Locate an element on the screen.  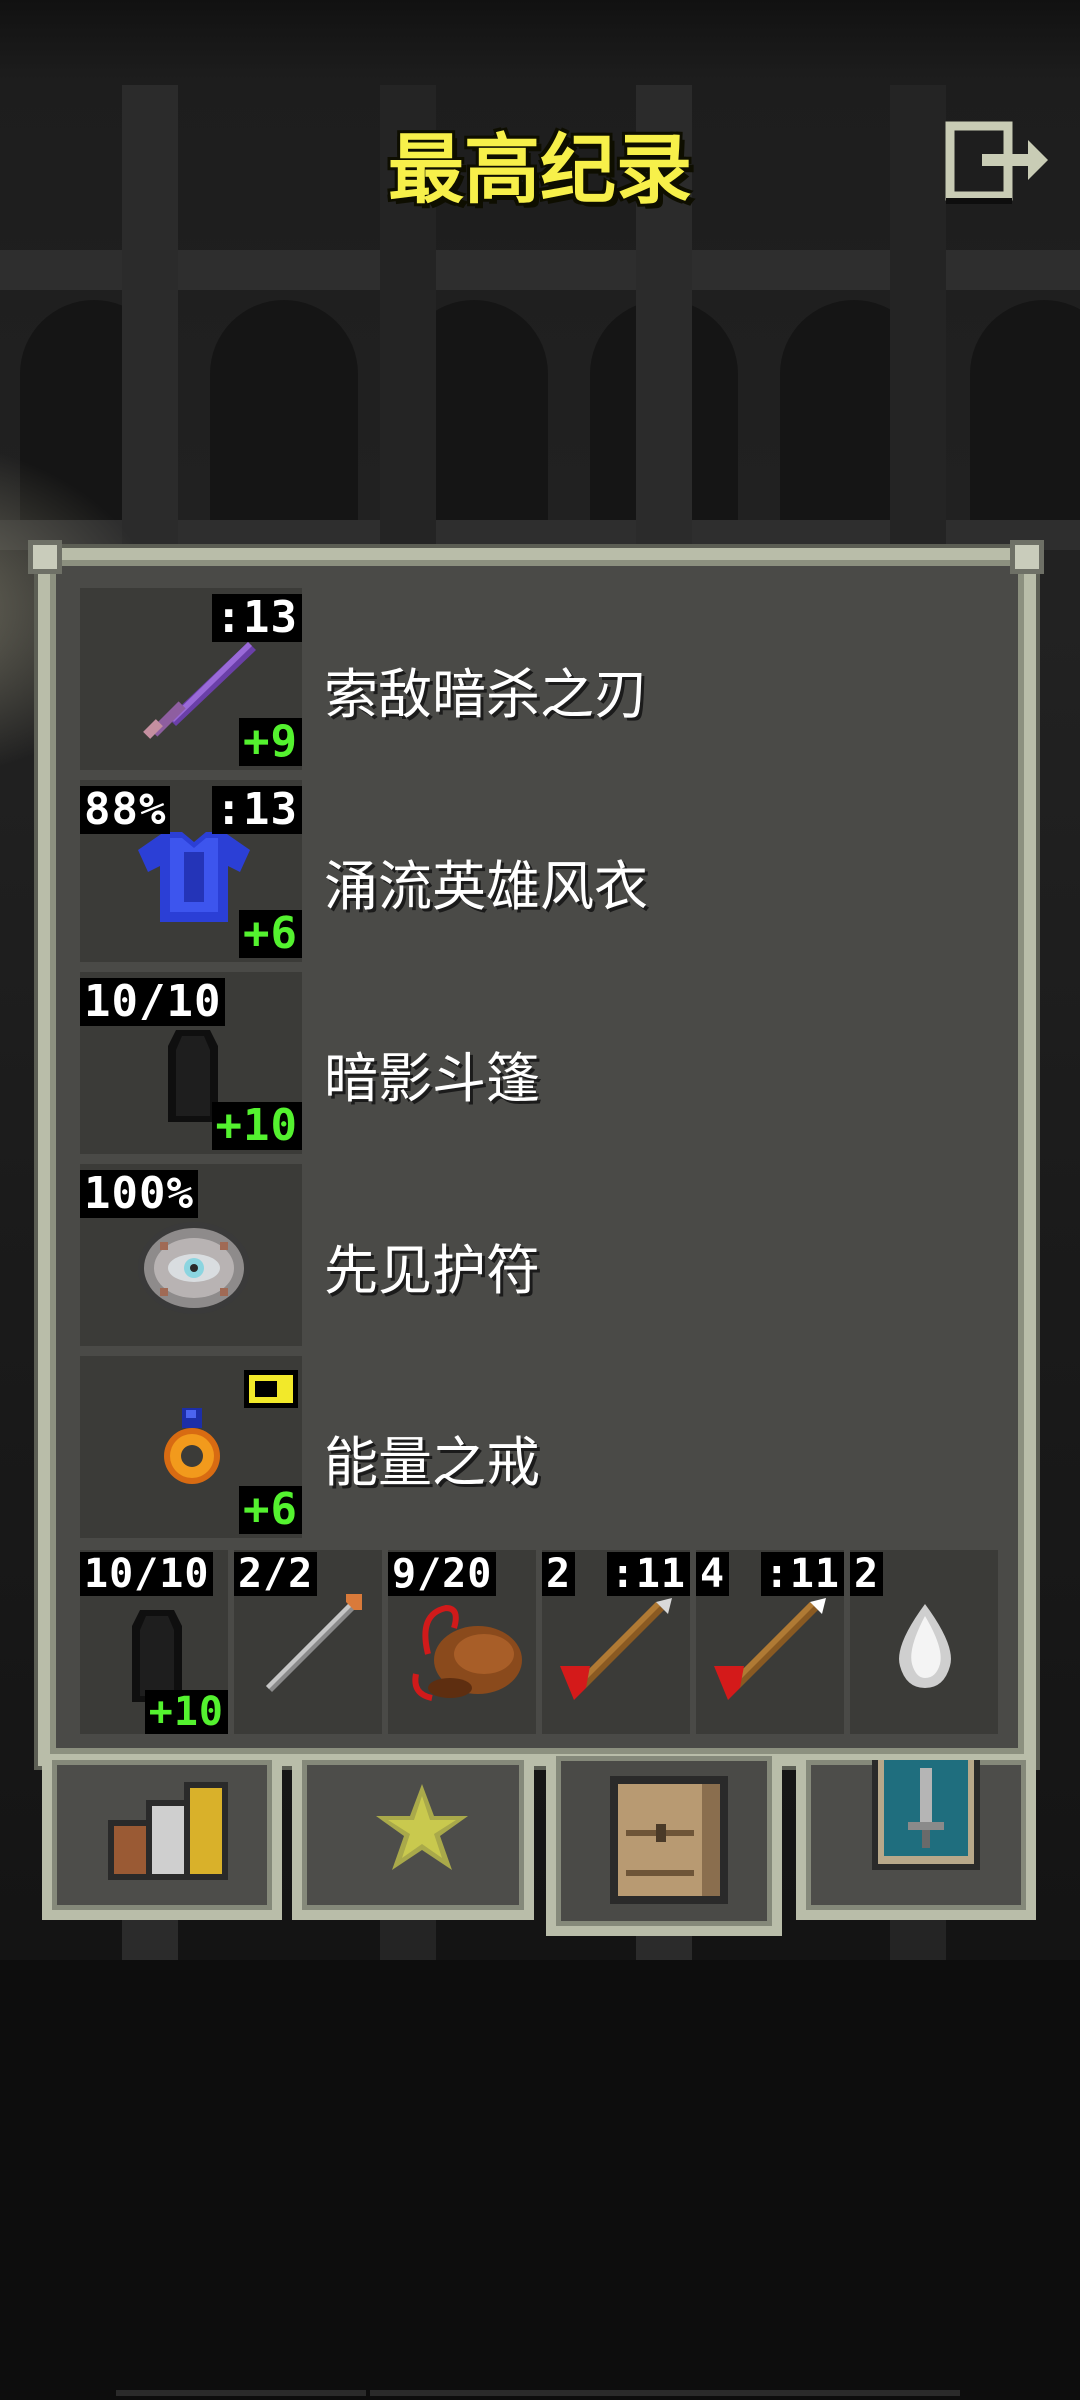
quickslot: 2/2 is located at coordinates (308, 1642).